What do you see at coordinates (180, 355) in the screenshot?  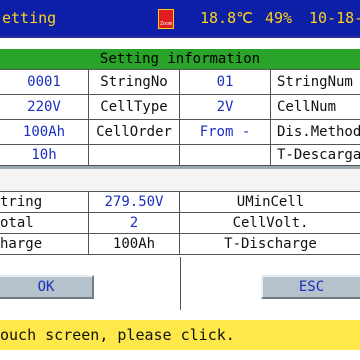 I see `bottom-margin` at bounding box center [180, 355].